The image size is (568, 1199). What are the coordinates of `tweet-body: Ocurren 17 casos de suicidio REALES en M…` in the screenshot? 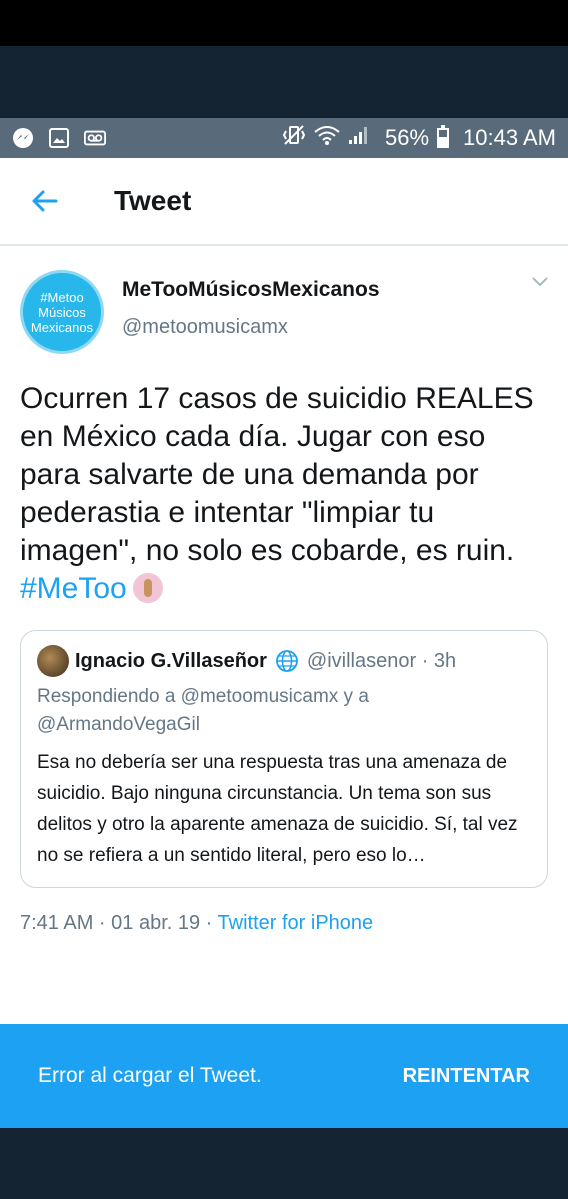 It's located at (277, 474).